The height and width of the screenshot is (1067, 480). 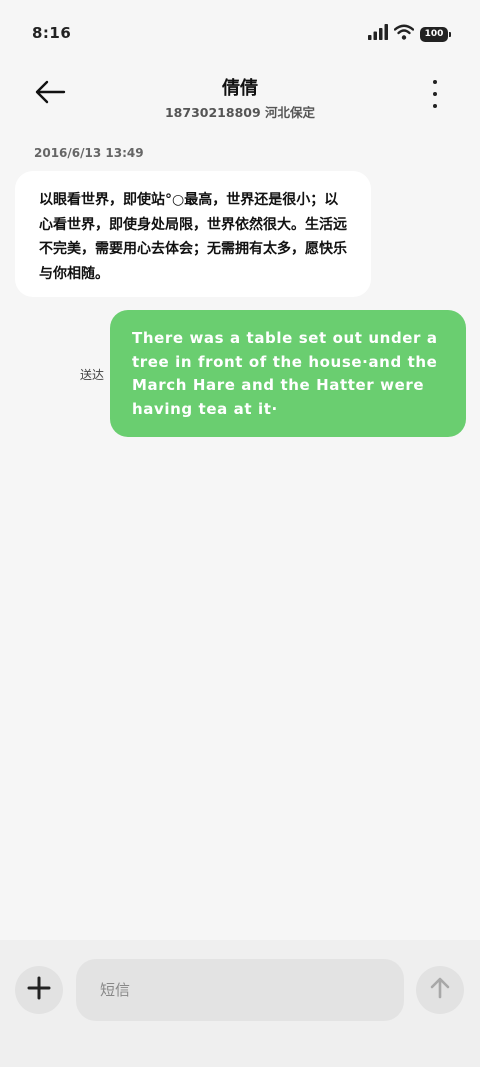 I want to click on message-timestamp: 2016/6/13 13:49, so click(x=89, y=153).